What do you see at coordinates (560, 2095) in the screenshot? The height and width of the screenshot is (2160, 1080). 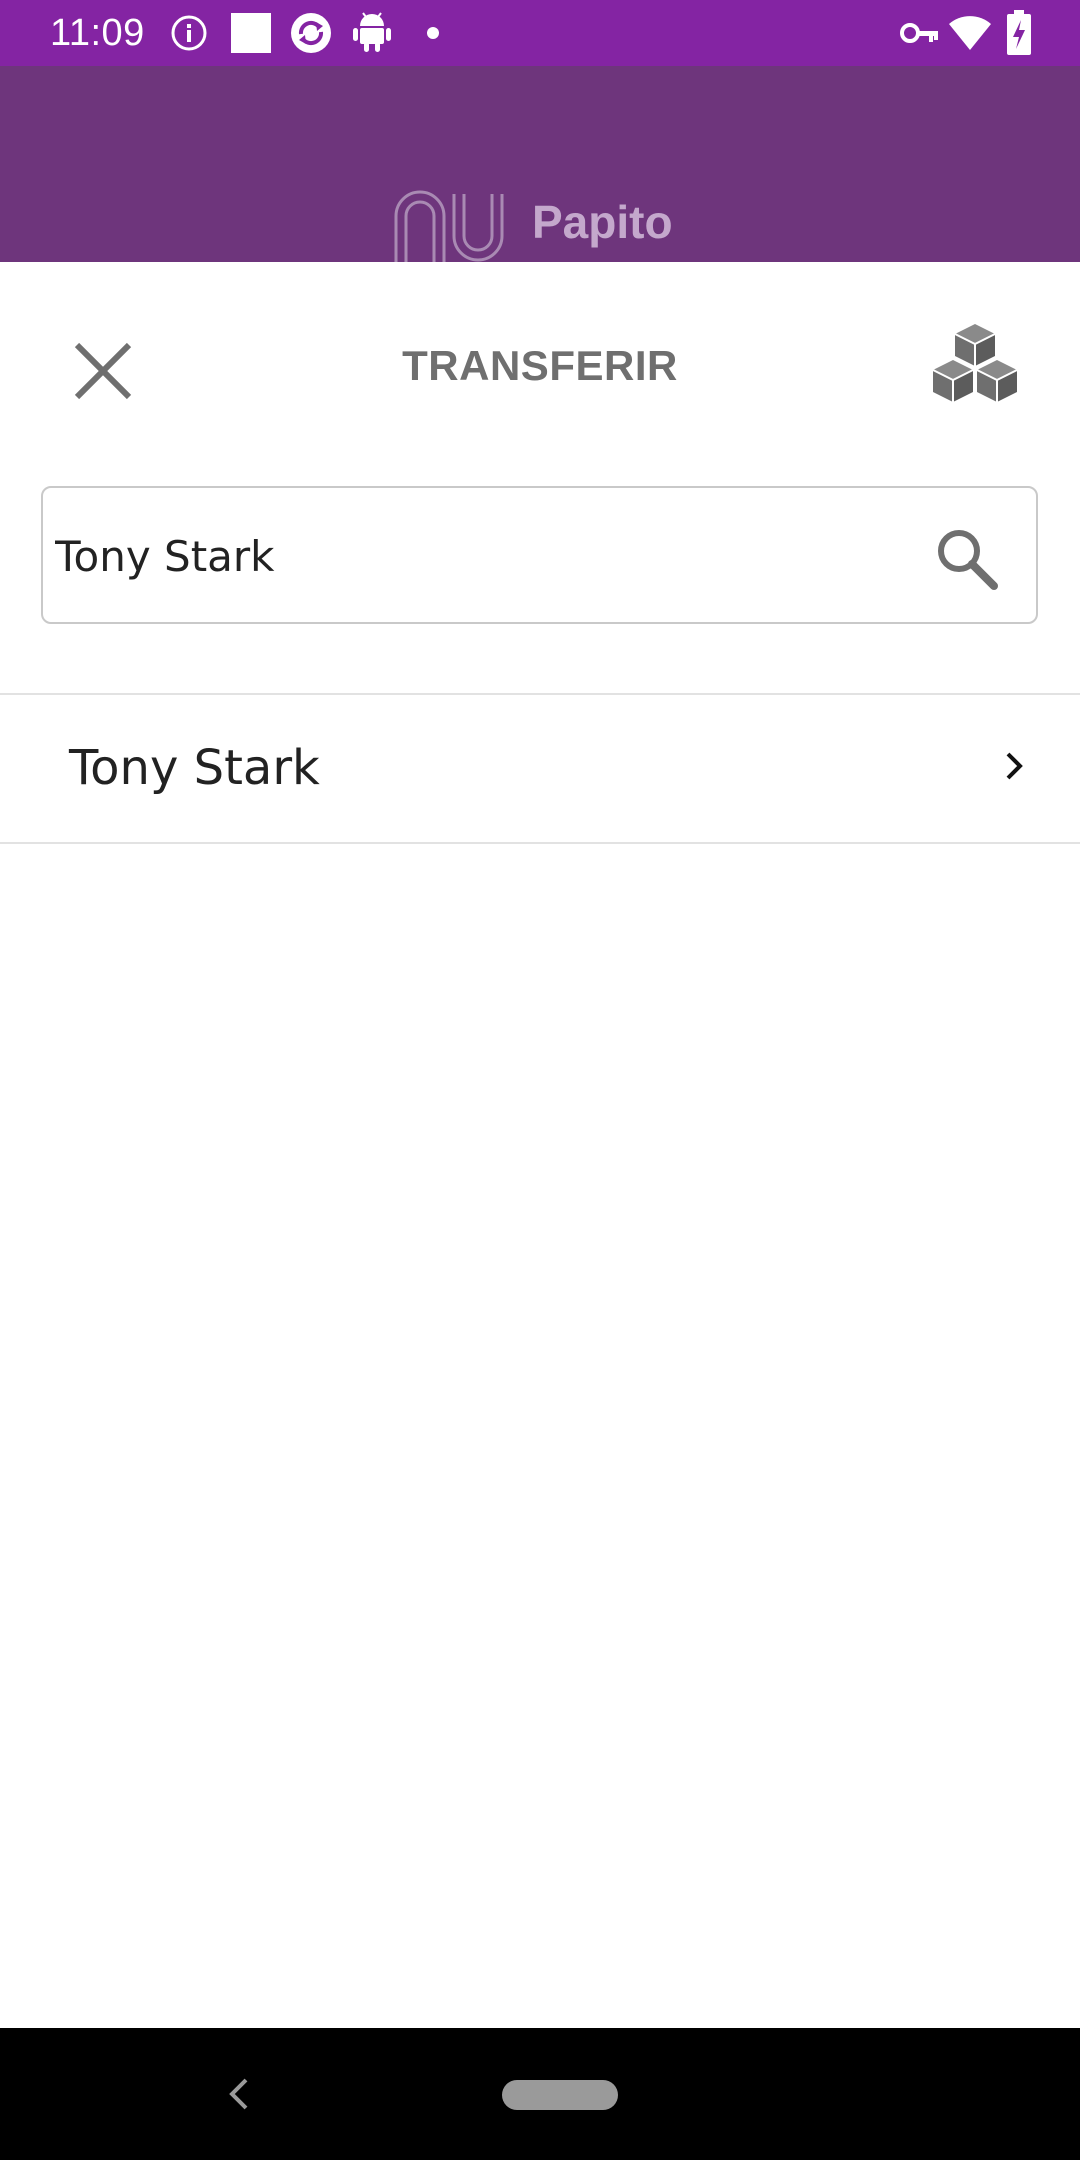 I see `home-button` at bounding box center [560, 2095].